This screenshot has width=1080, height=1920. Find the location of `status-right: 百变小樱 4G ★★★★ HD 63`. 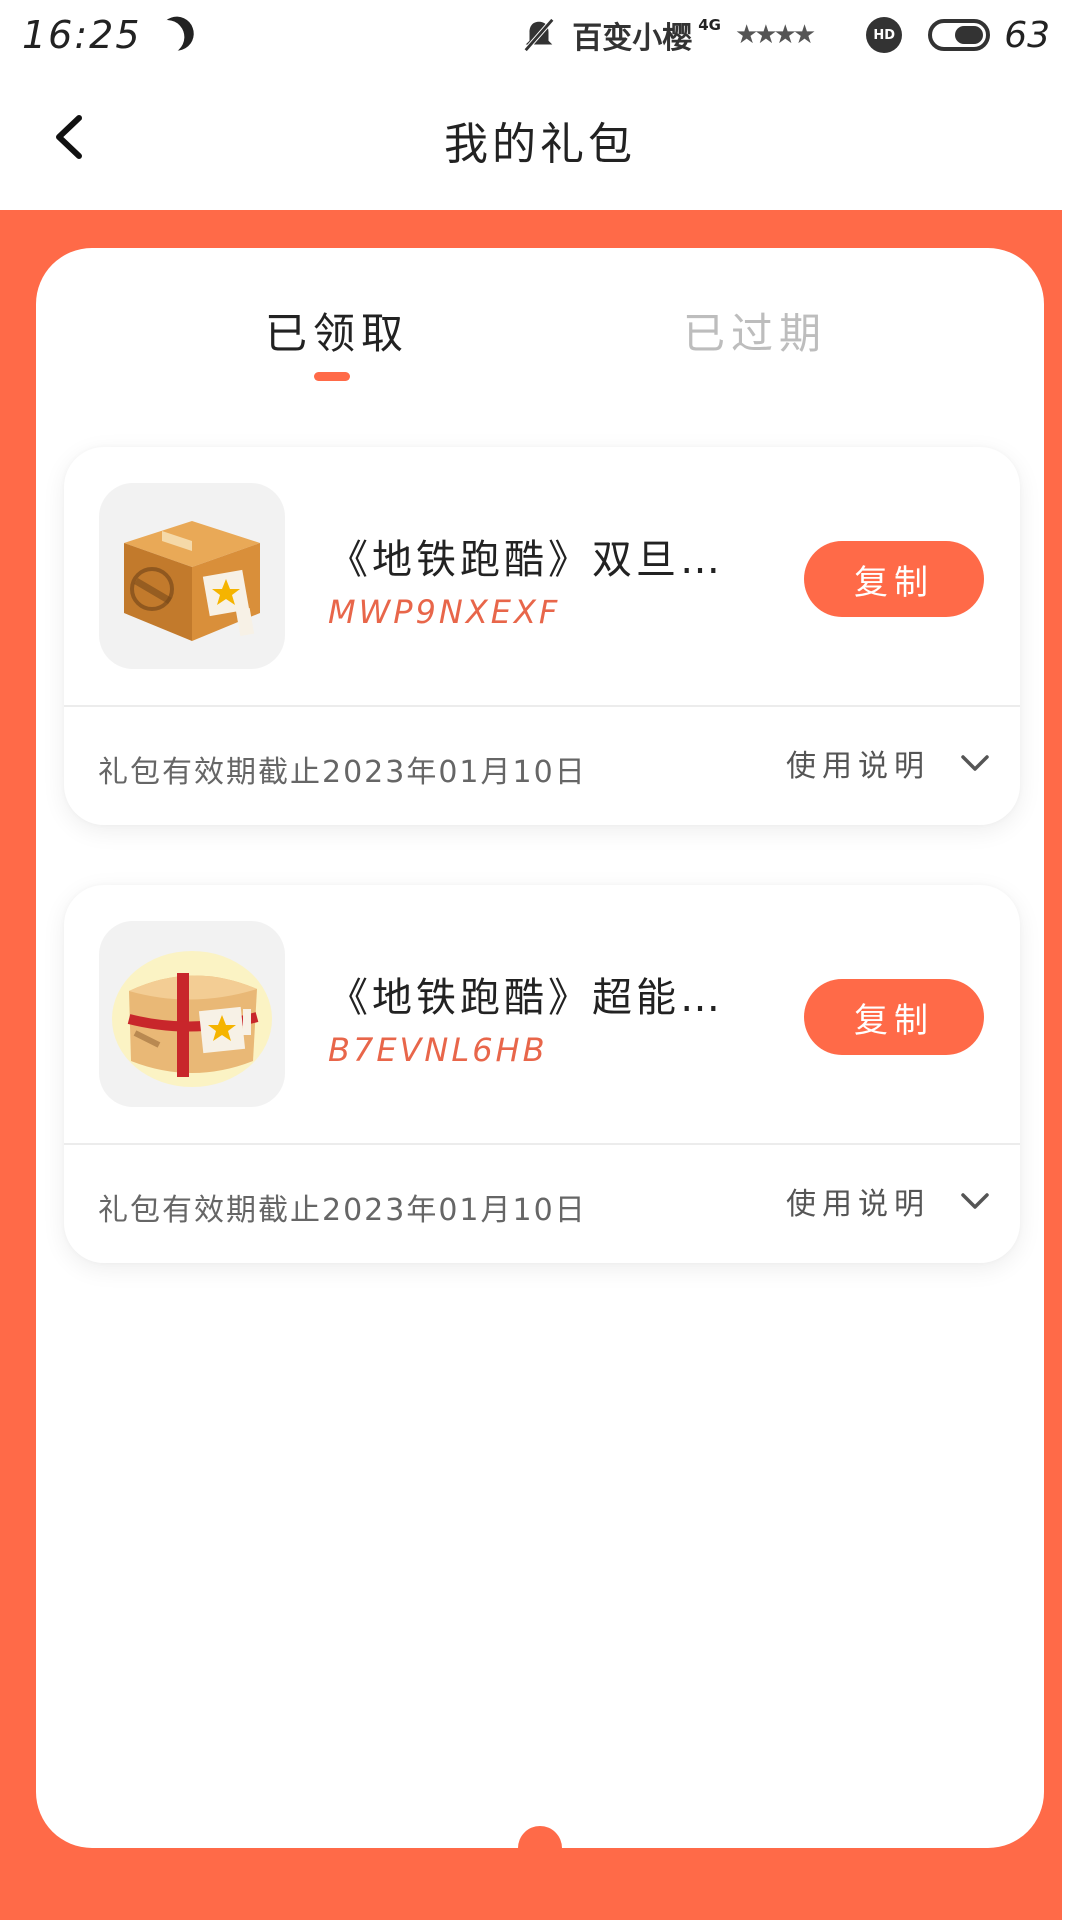

status-right: 百变小樱 4G ★★★★ HD 63 is located at coordinates (785, 35).